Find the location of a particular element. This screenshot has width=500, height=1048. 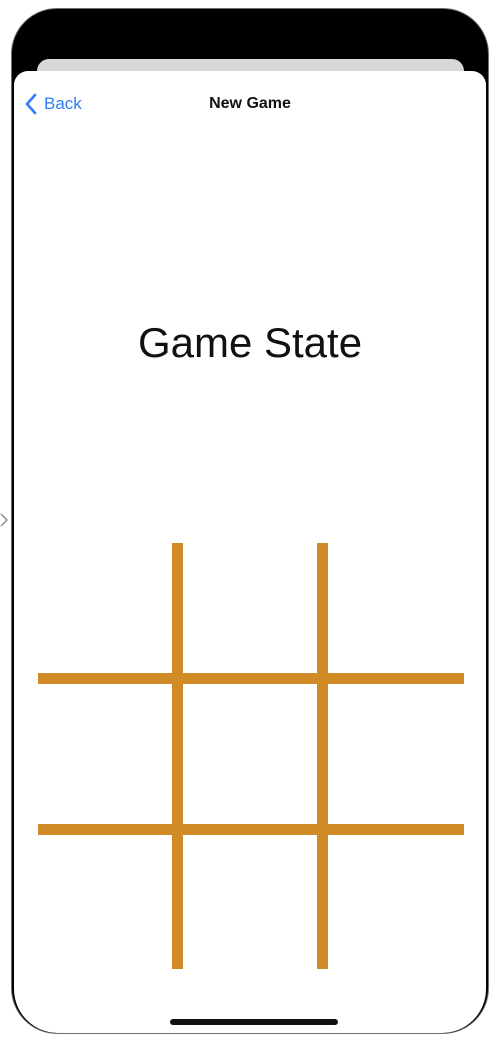

home-indicator is located at coordinates (254, 1022).